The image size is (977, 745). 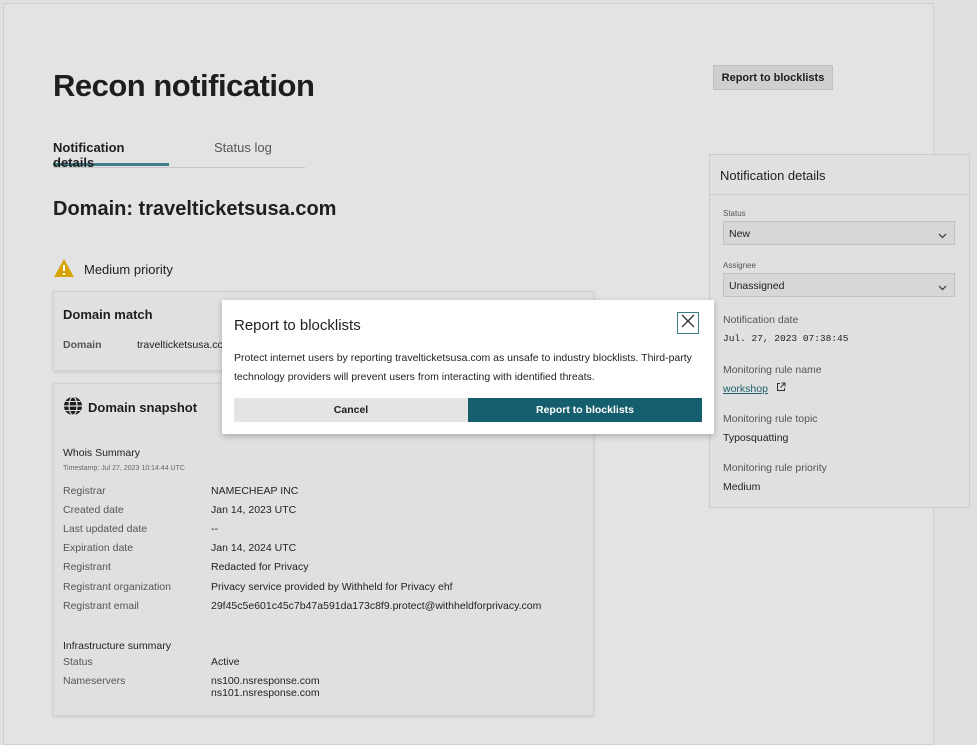 What do you see at coordinates (98, 548) in the screenshot?
I see `expiration-date-label: Expiration date` at bounding box center [98, 548].